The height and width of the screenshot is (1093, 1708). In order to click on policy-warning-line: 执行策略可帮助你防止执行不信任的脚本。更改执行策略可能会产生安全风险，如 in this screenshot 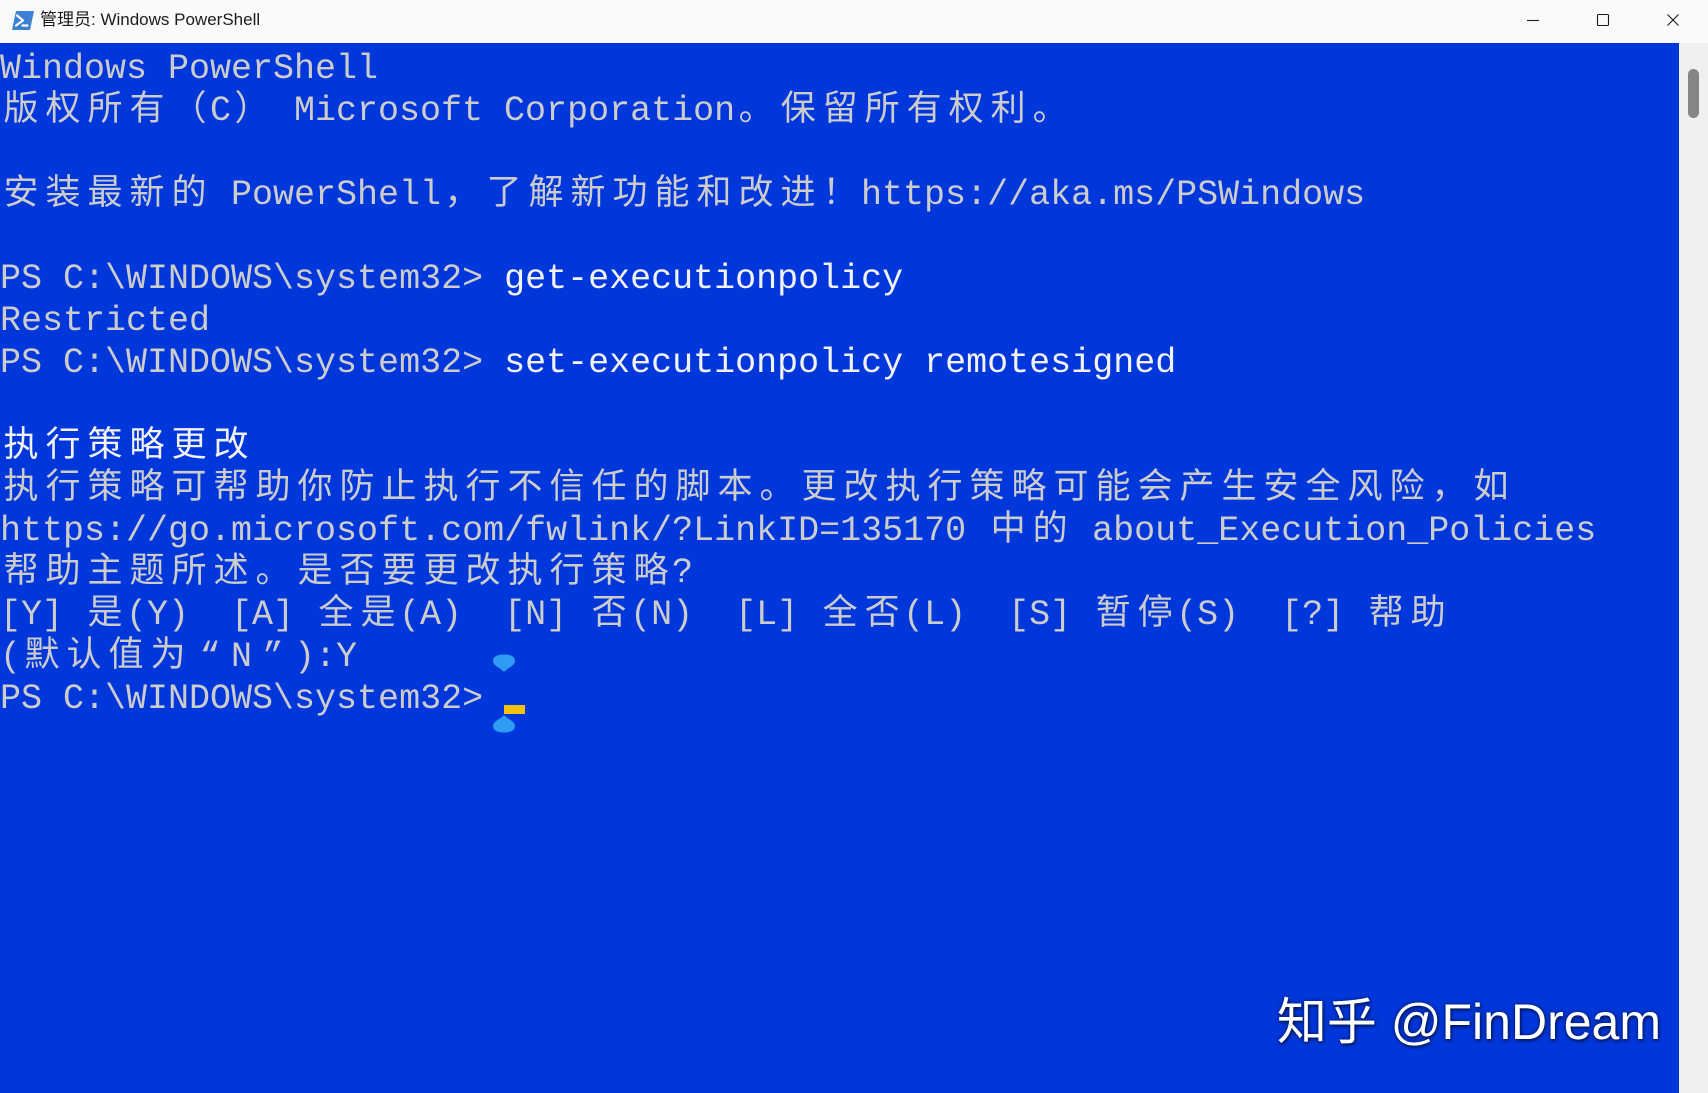, I will do `click(839, 489)`.